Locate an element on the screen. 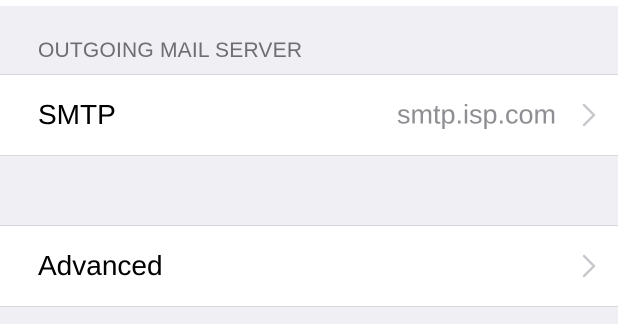 This screenshot has height=324, width=618. bottom-spacer is located at coordinates (309, 315).